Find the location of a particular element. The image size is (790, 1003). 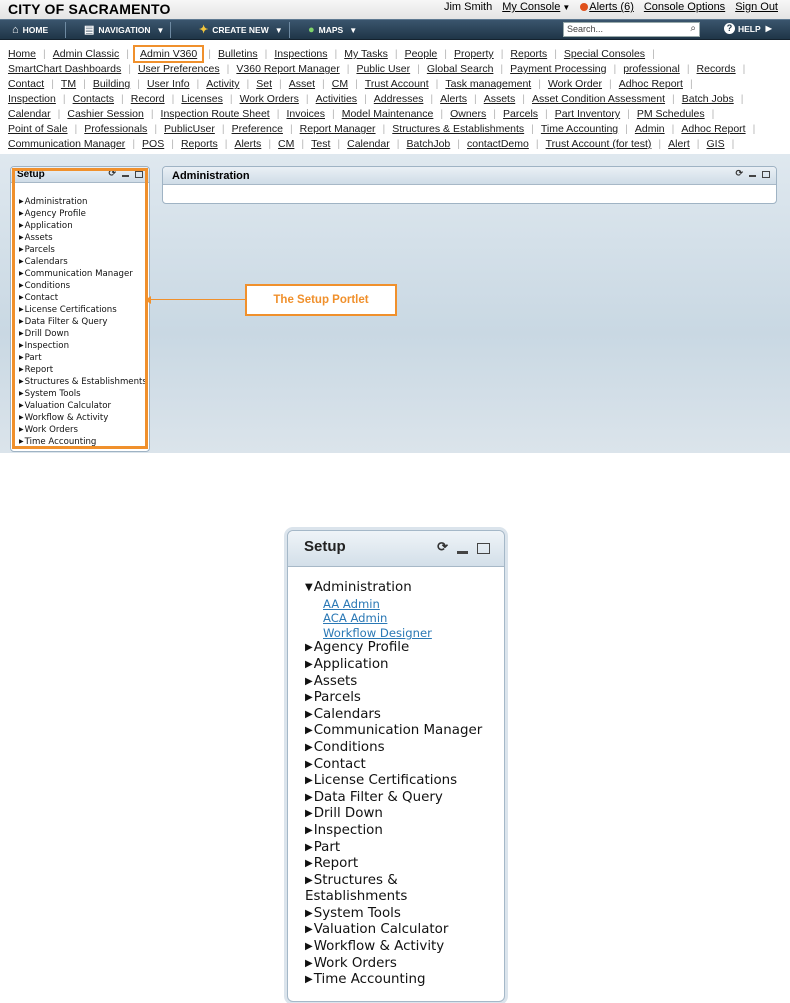

link-communication-manager: Communication Manager is located at coordinates (66, 144).